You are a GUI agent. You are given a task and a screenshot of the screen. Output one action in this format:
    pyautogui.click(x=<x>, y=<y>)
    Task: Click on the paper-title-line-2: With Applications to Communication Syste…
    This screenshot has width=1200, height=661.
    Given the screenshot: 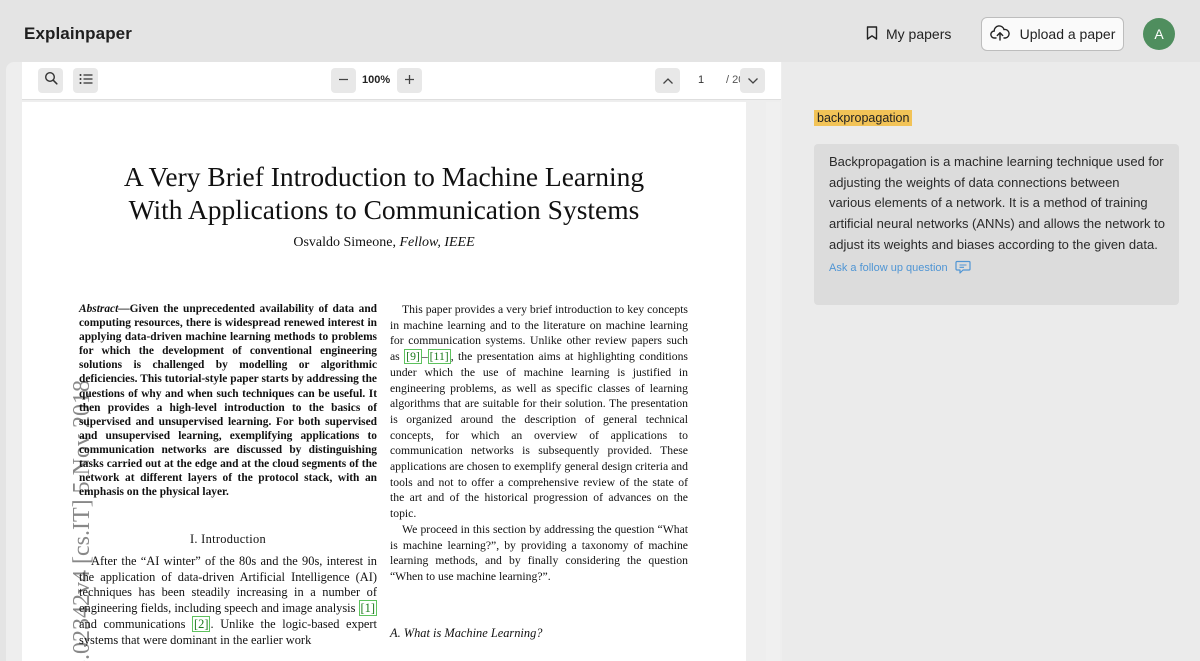 What is the action you would take?
    pyautogui.click(x=384, y=209)
    